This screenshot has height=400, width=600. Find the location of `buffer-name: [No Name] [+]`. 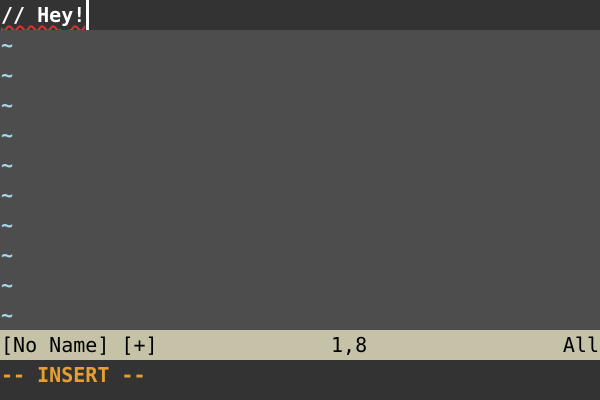

buffer-name: [No Name] [+] is located at coordinates (79, 345).